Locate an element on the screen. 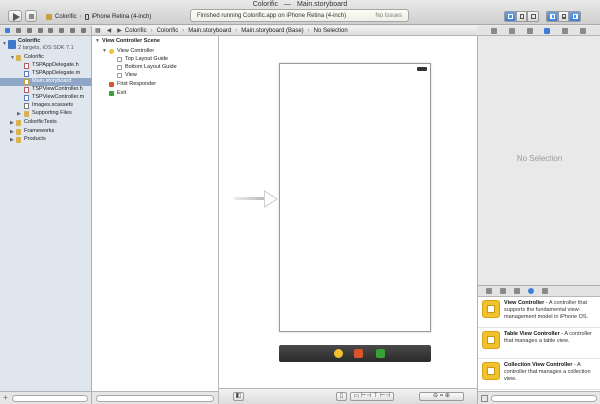 This screenshot has width=600, height=404. nav-group-tests: ▶ ColorificTests is located at coordinates (46, 123).